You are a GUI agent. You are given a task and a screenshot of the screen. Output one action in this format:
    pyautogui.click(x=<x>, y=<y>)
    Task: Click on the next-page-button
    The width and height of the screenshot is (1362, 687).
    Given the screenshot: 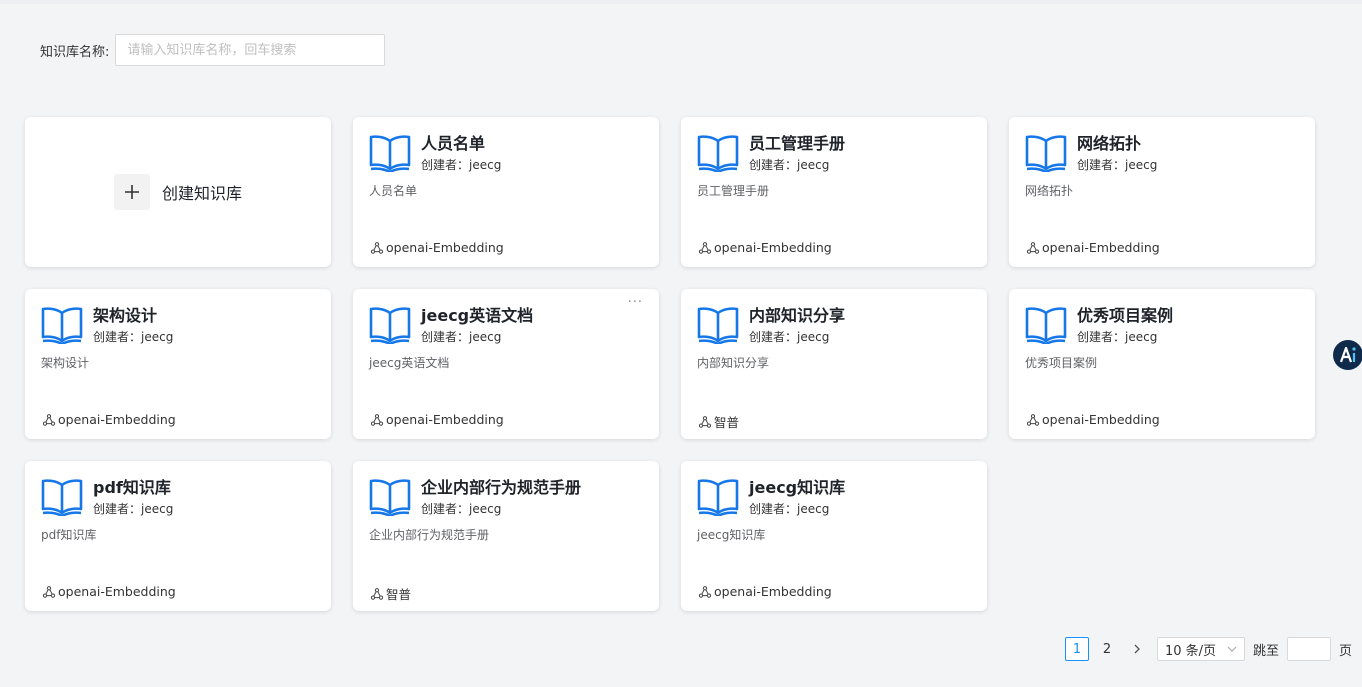 What is the action you would take?
    pyautogui.click(x=1137, y=649)
    